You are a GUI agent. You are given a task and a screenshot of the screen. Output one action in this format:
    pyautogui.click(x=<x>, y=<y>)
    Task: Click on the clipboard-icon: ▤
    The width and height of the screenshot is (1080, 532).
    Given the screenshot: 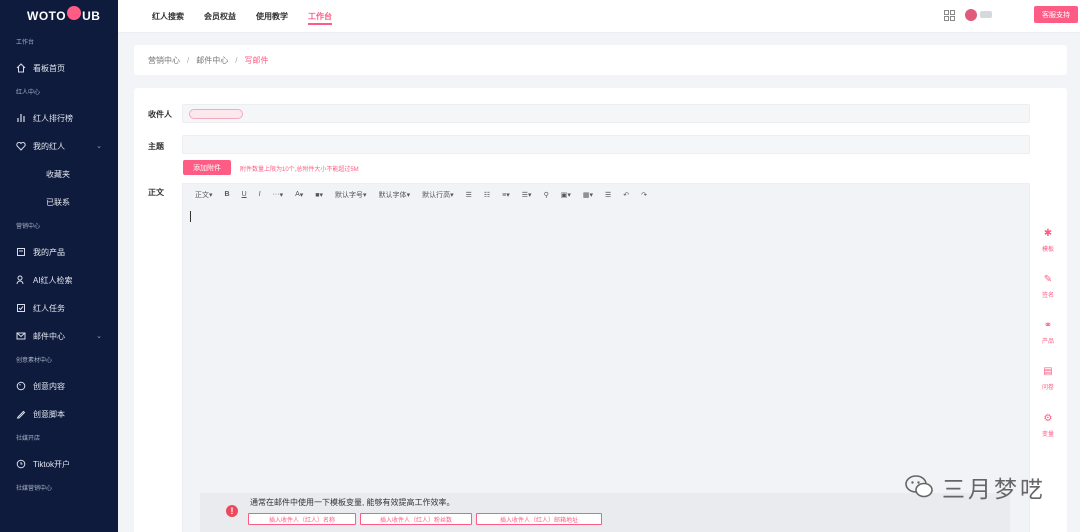 What is the action you would take?
    pyautogui.click(x=1048, y=371)
    